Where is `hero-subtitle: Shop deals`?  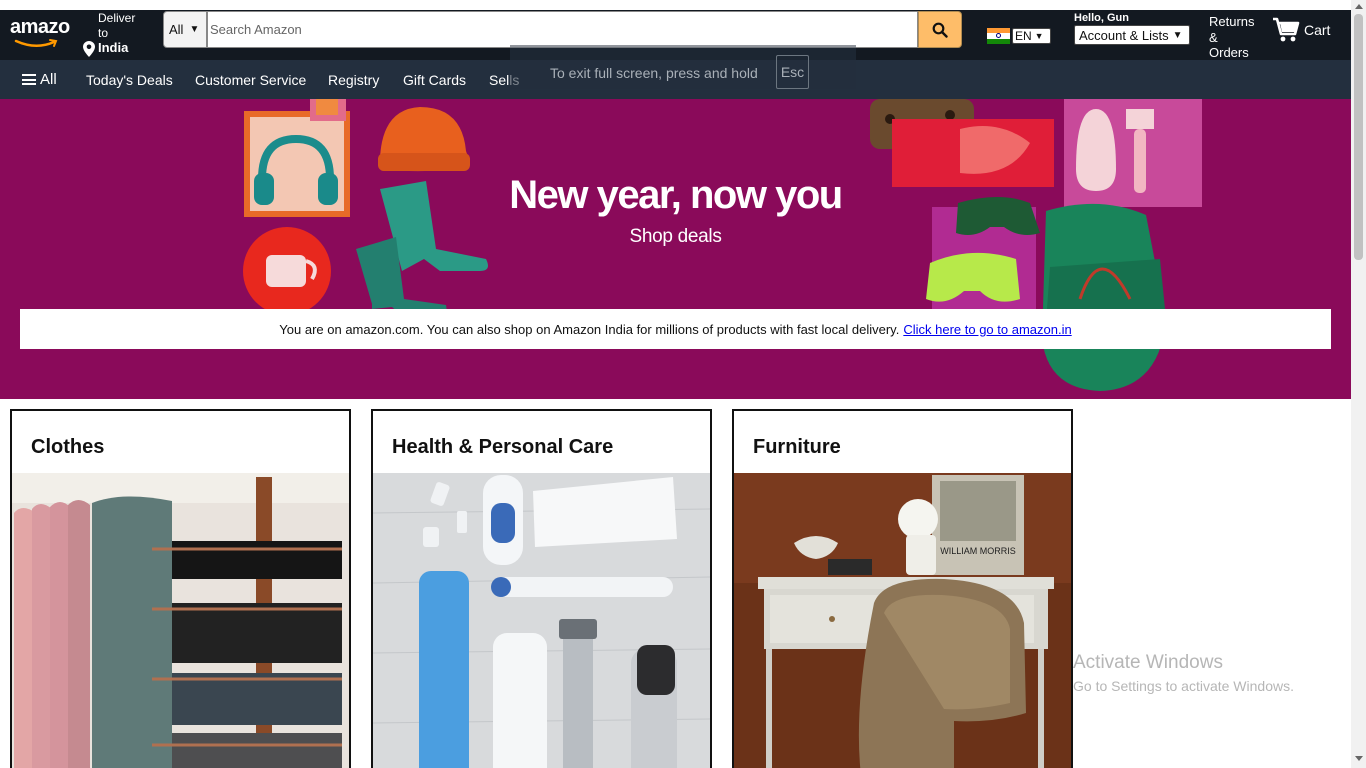
hero-subtitle: Shop deals is located at coordinates (675, 237).